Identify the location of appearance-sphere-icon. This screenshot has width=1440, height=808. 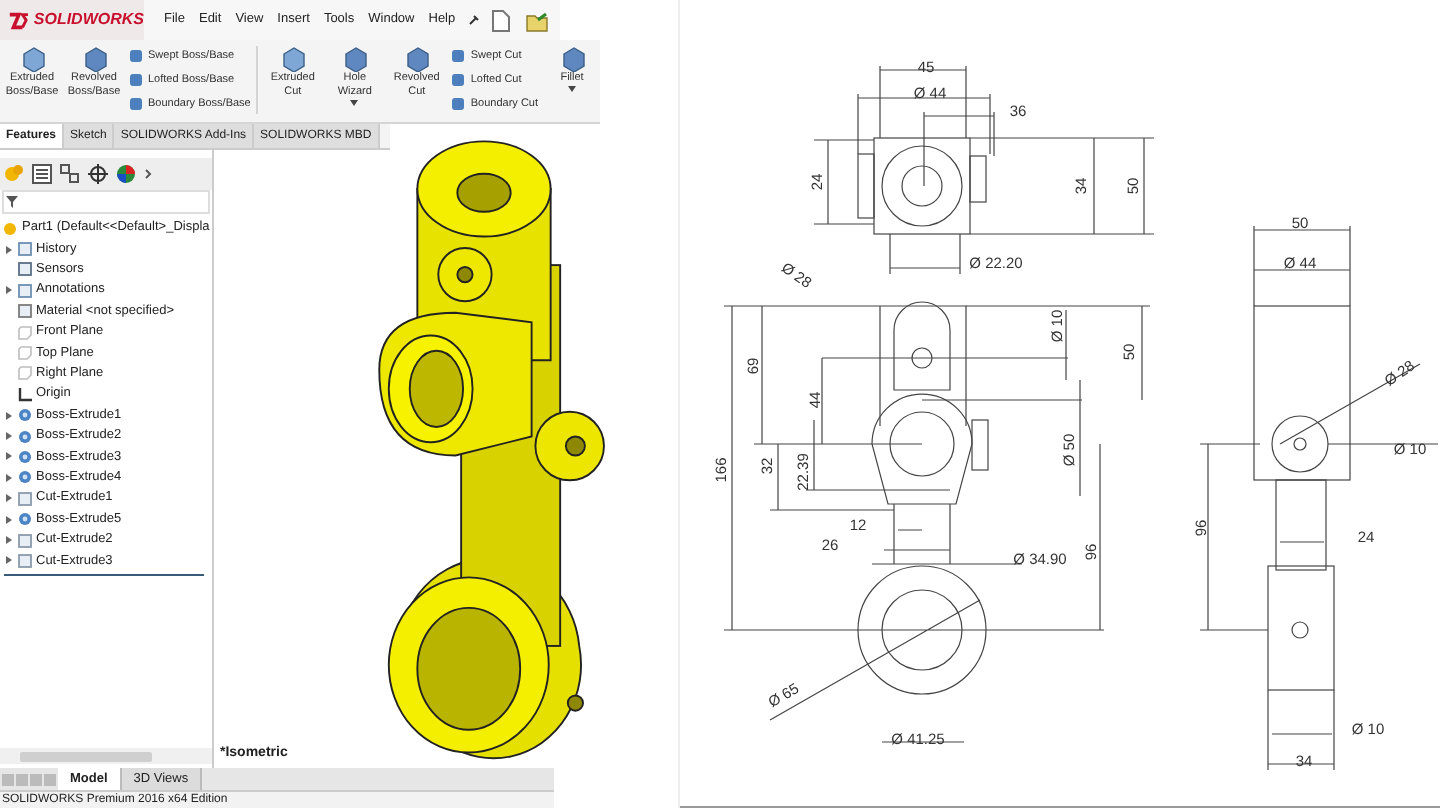
(126, 174).